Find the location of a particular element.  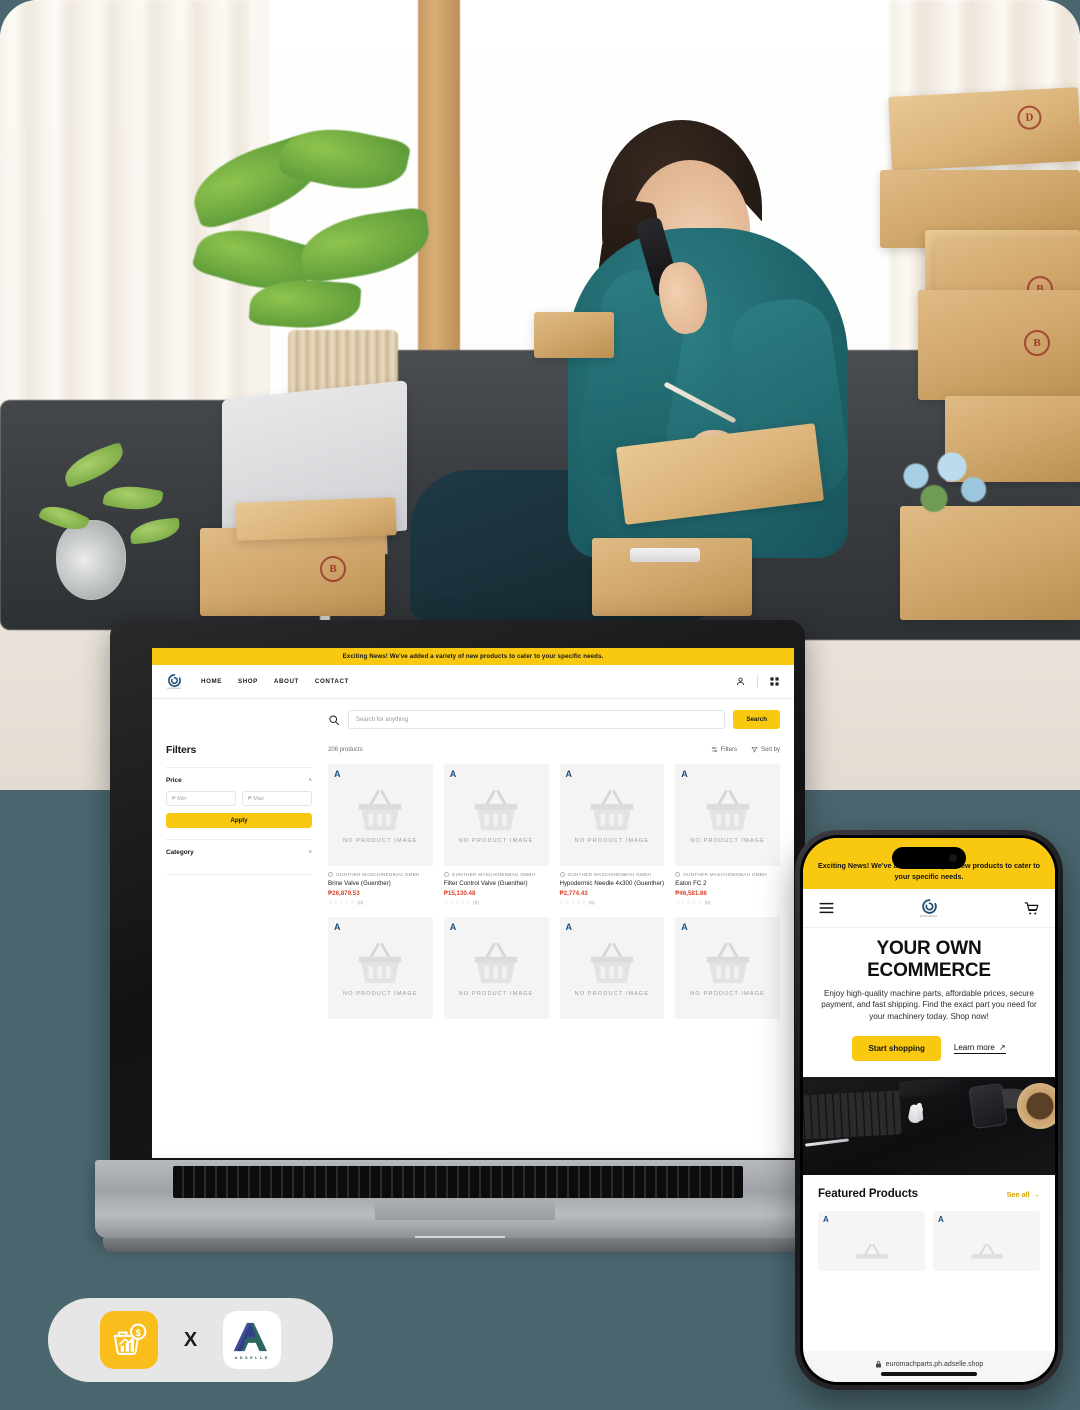

nav-divider is located at coordinates (757, 681).